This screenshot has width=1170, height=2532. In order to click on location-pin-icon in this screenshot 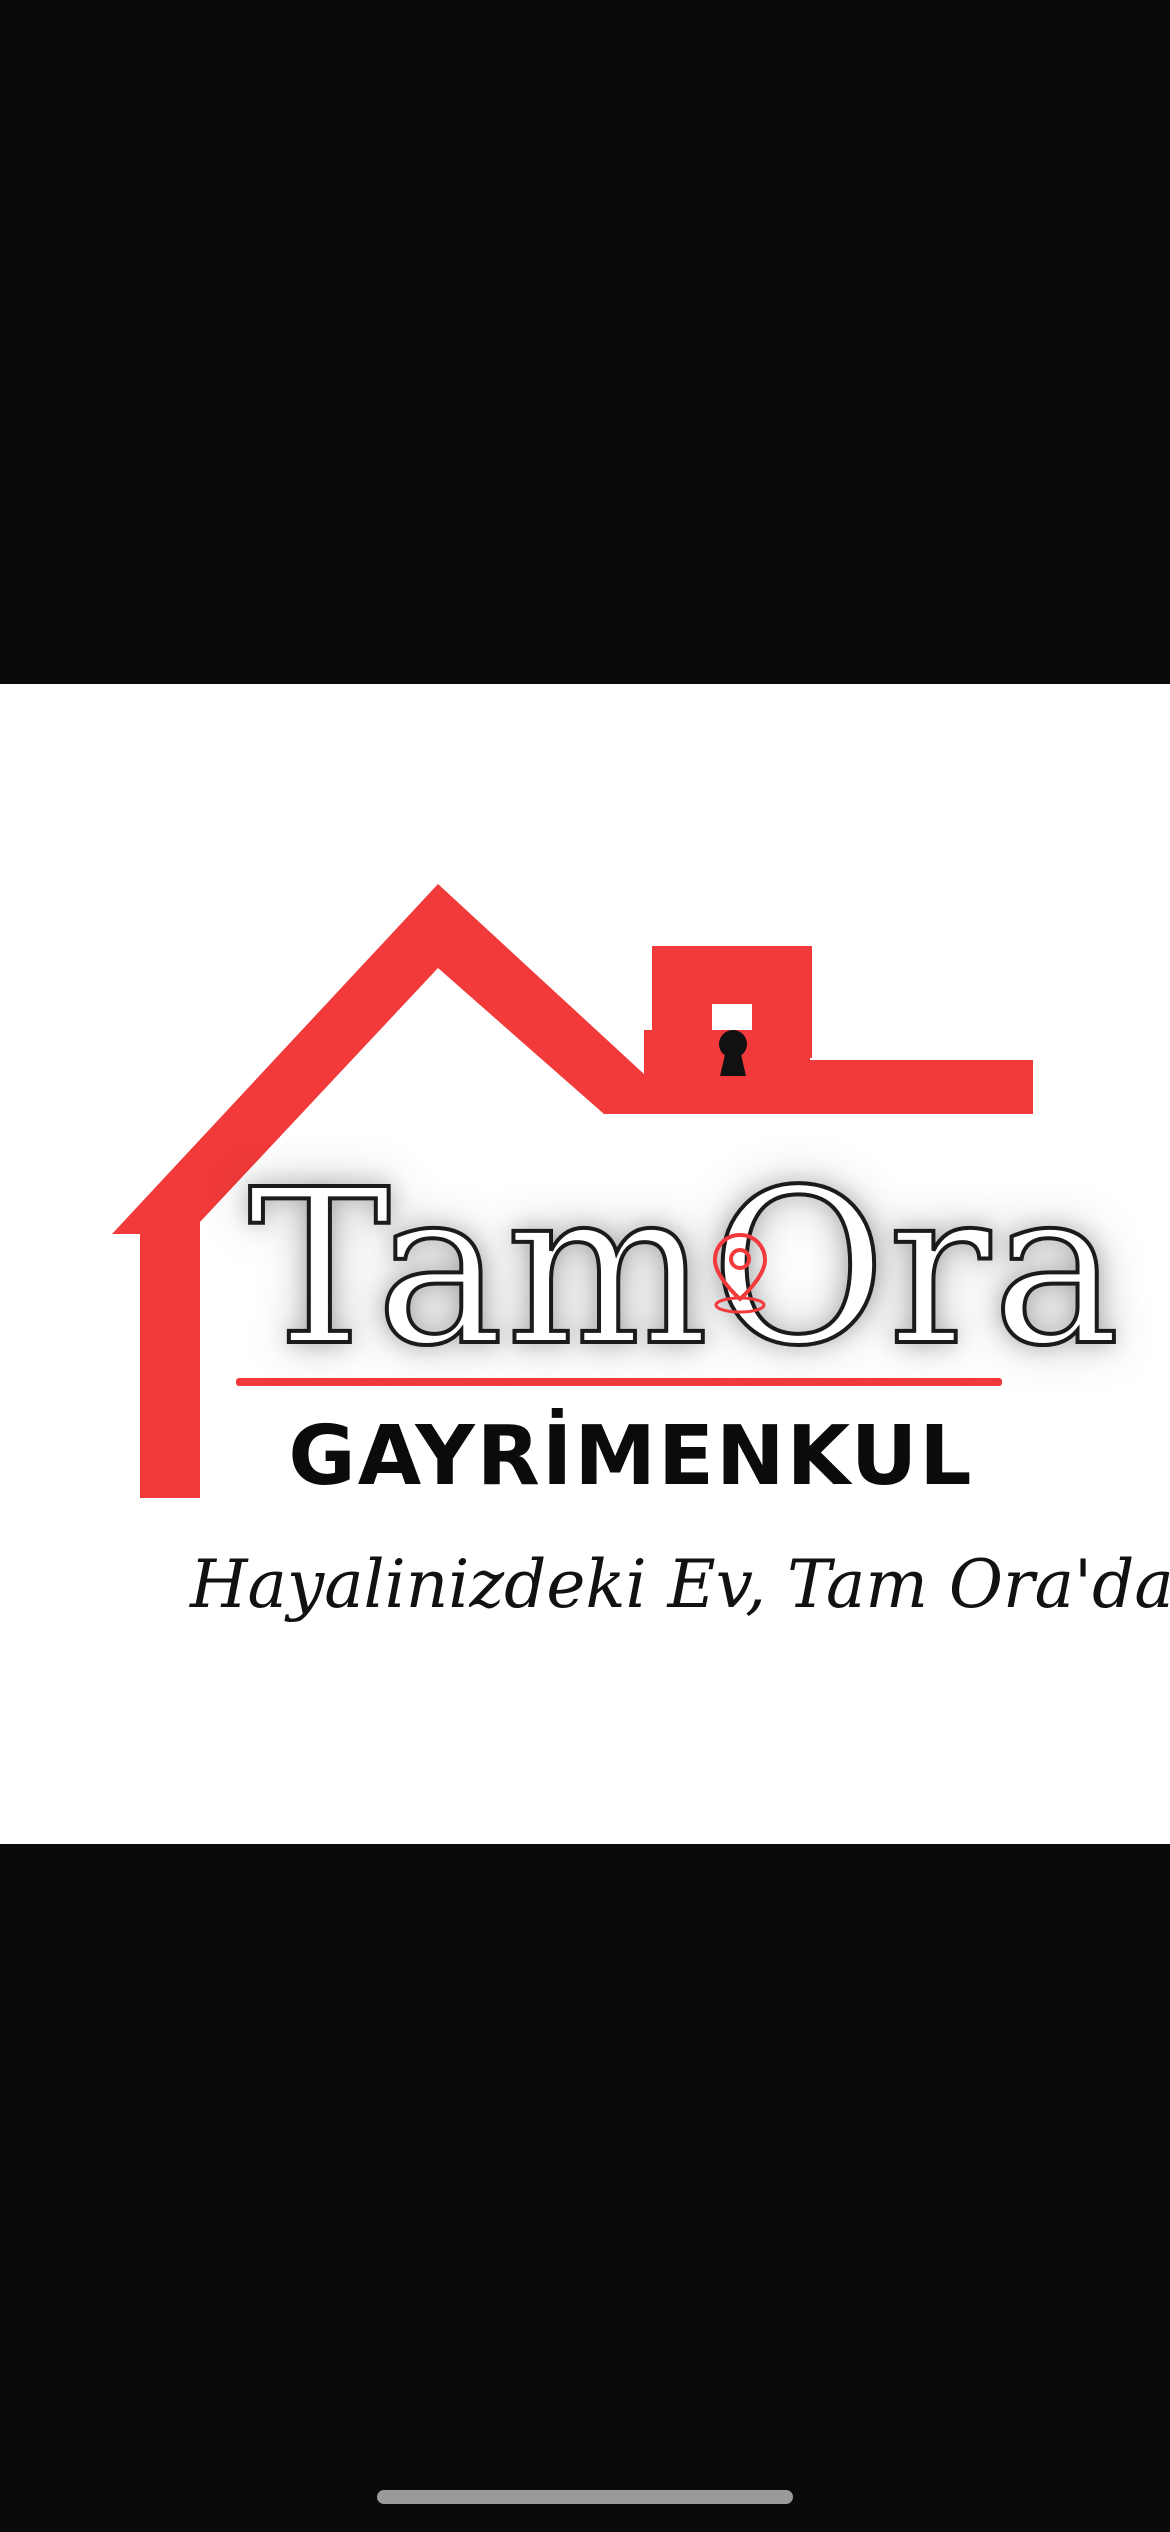, I will do `click(740, 1273)`.